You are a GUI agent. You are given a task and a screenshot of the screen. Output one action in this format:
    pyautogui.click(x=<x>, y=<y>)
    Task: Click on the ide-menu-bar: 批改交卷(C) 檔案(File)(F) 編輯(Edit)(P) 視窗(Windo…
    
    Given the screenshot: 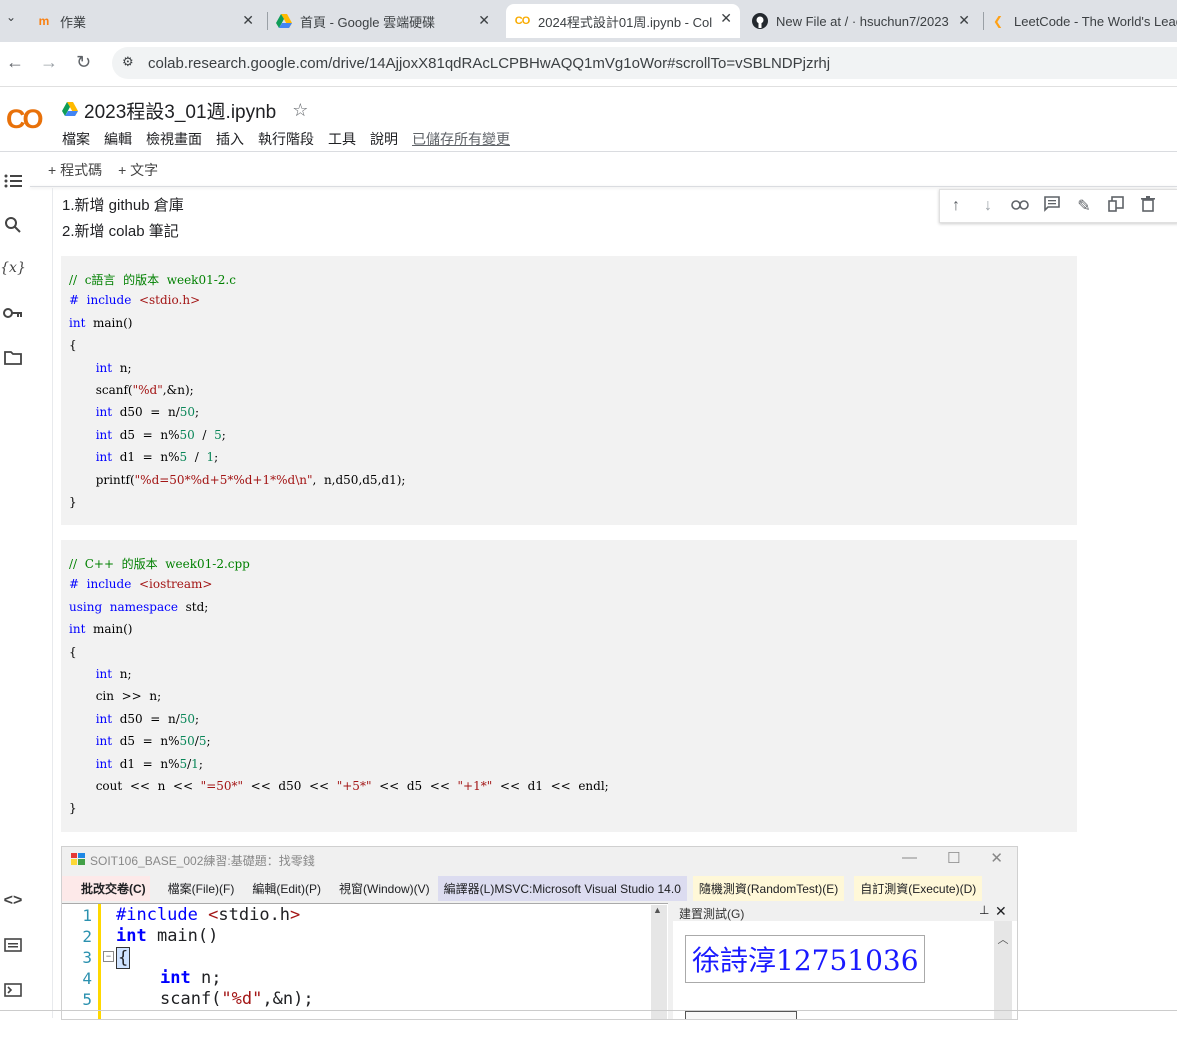 What is the action you would take?
    pyautogui.click(x=539, y=888)
    